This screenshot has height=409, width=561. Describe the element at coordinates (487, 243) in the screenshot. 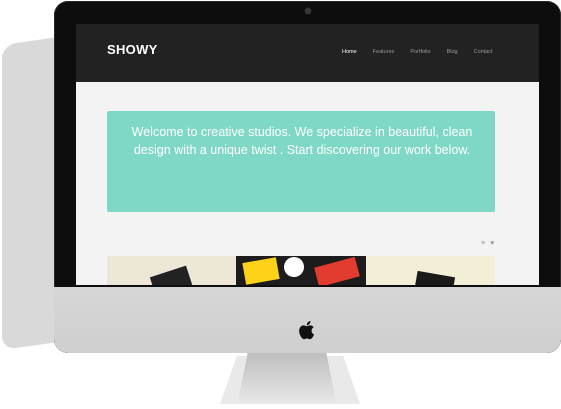

I see `view-tools: ≡ ♥` at that location.